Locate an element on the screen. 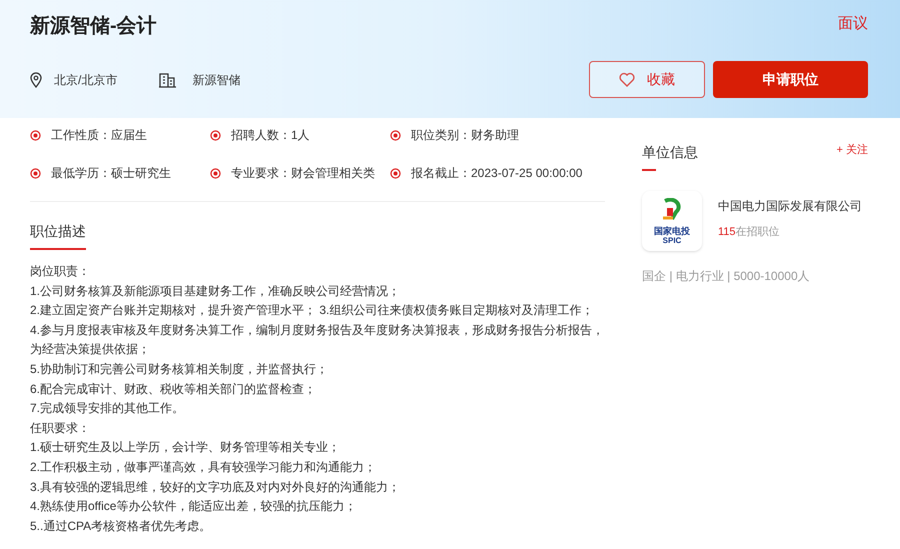 The image size is (900, 549). fact-label: 工作性质： is located at coordinates (81, 135).